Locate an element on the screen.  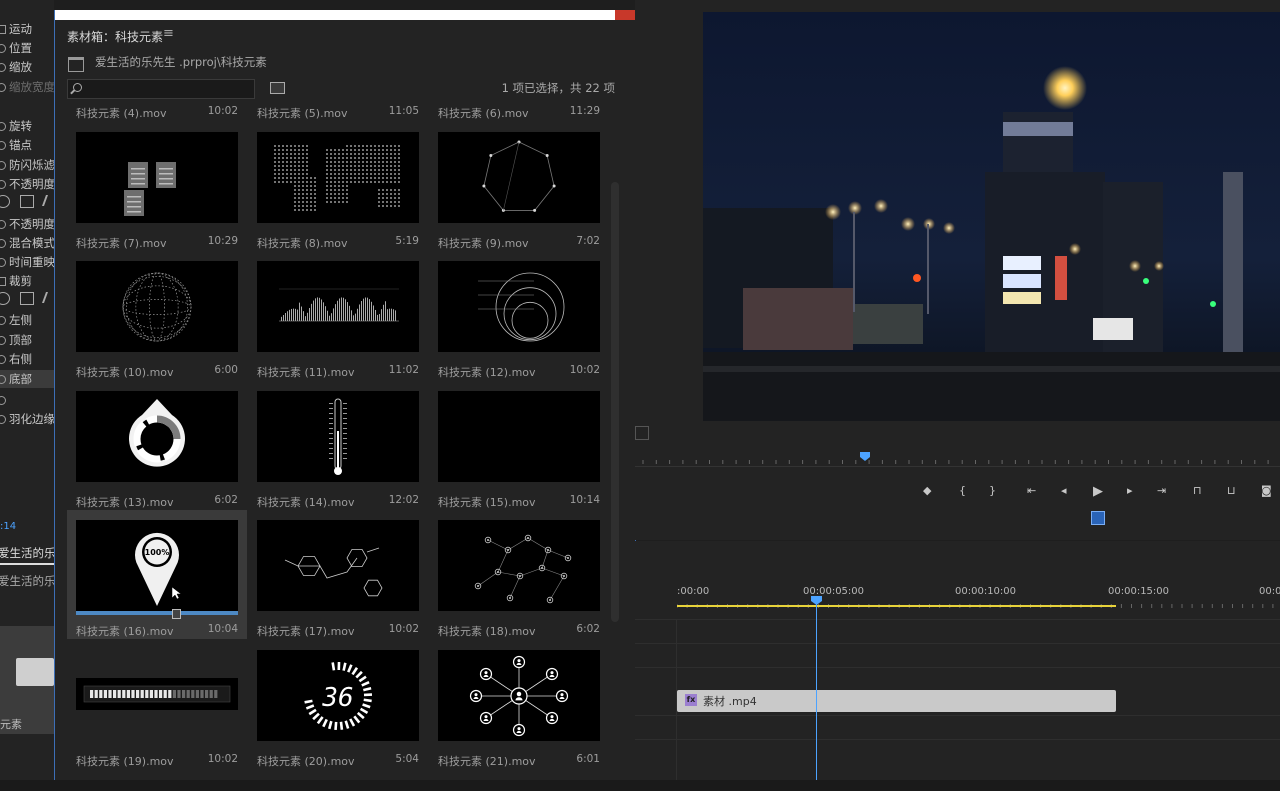
effect-row: 右侧 is located at coordinates (27, 359).